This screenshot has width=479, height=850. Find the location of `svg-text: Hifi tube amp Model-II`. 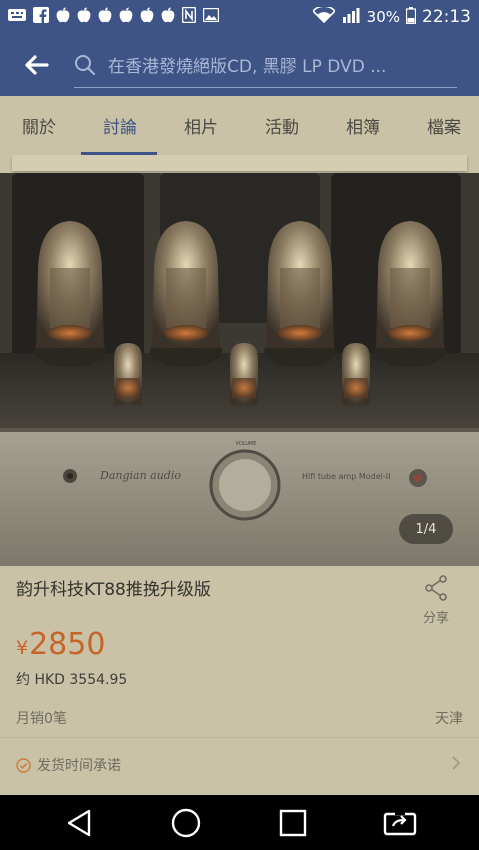

svg-text: Hifi tube amp Model-II is located at coordinates (346, 476).